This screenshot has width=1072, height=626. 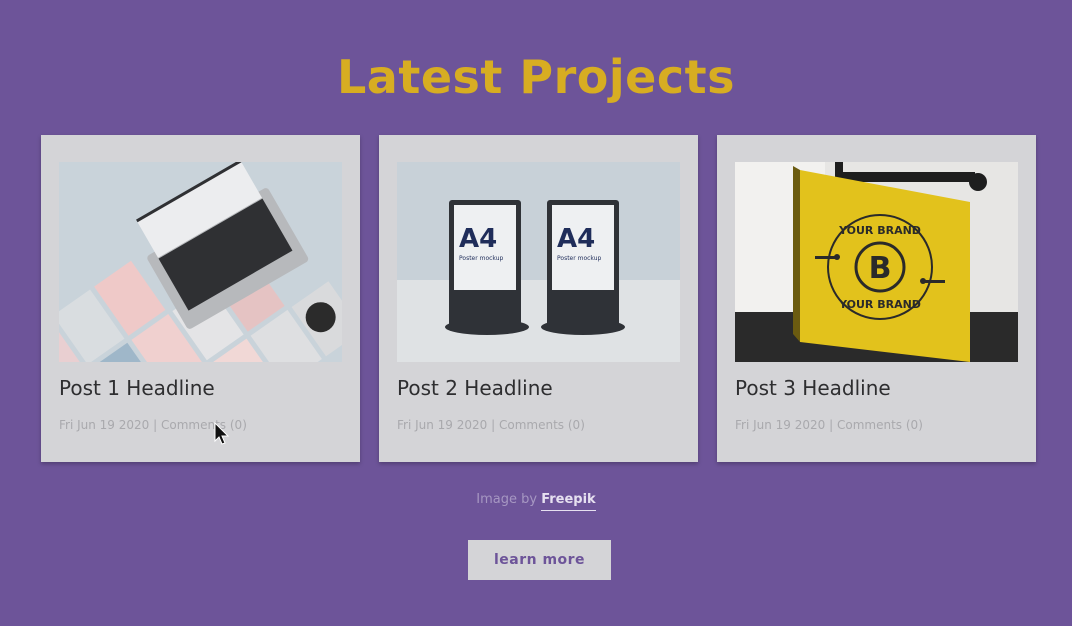 I want to click on sign-top-text: YOUR BRAND, so click(x=879, y=230).